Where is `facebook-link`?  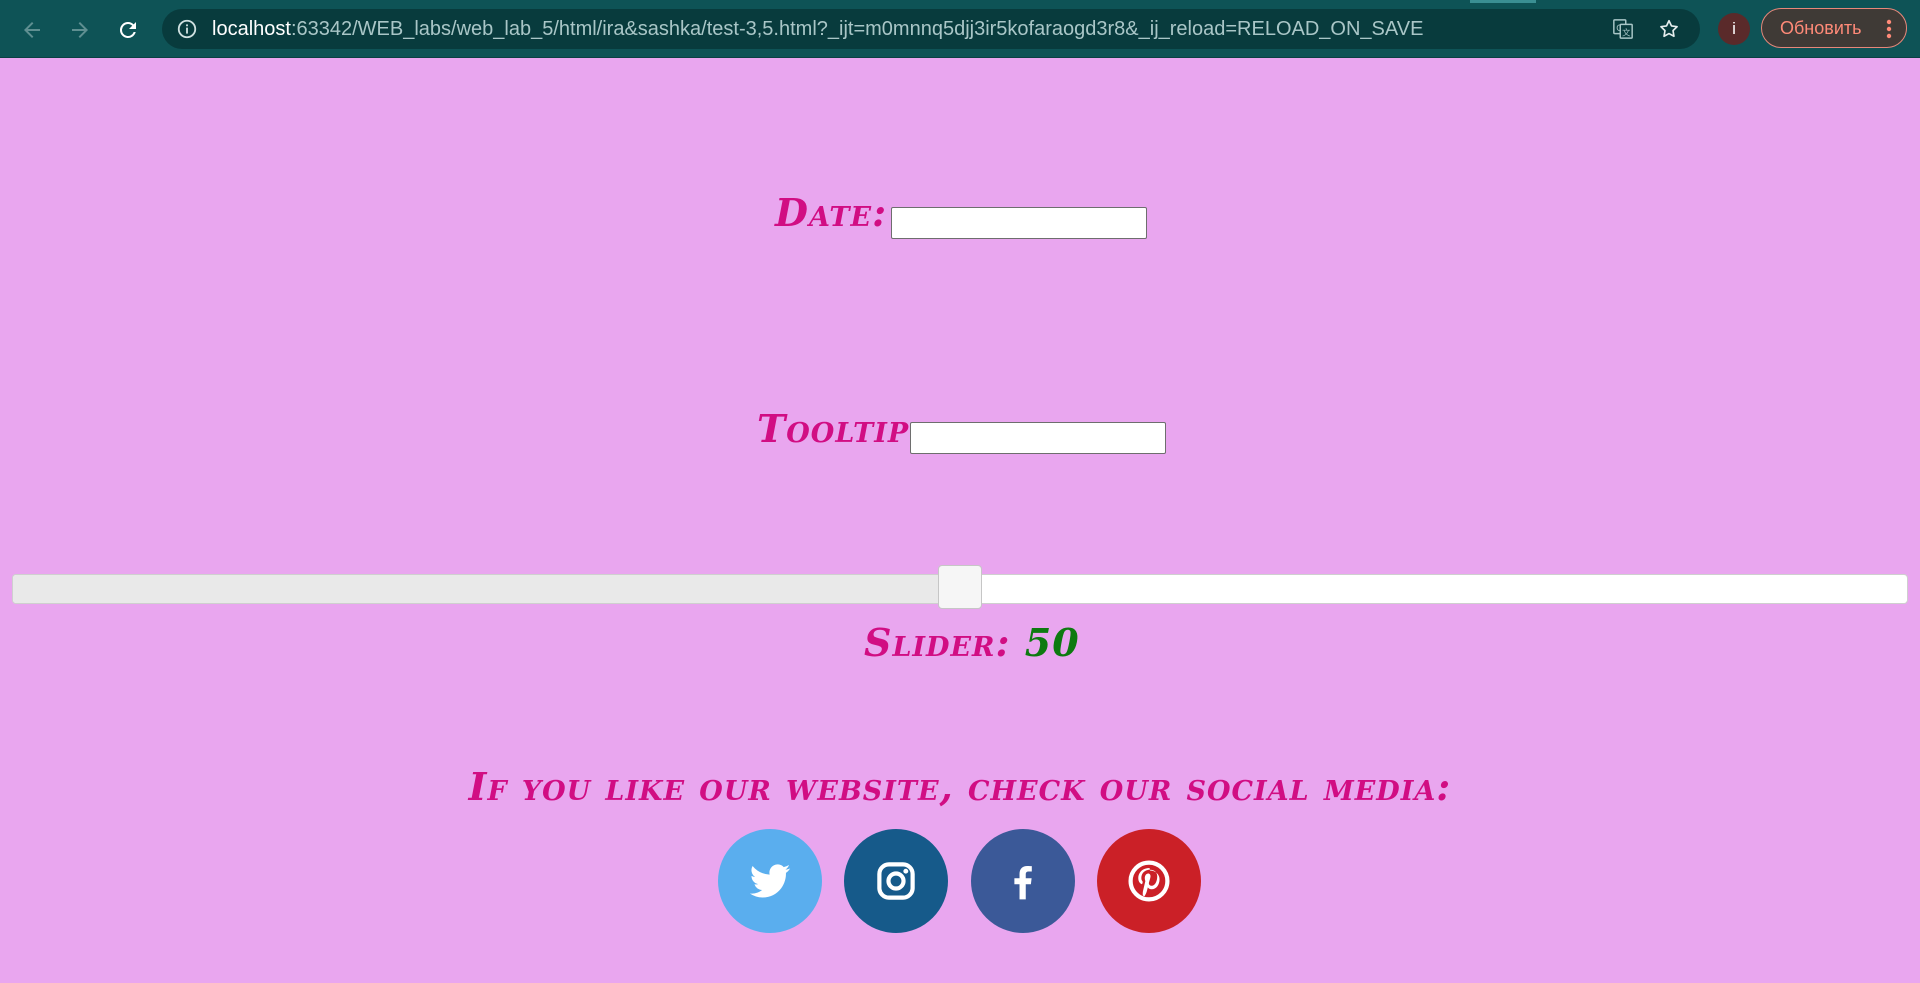 facebook-link is located at coordinates (1023, 881).